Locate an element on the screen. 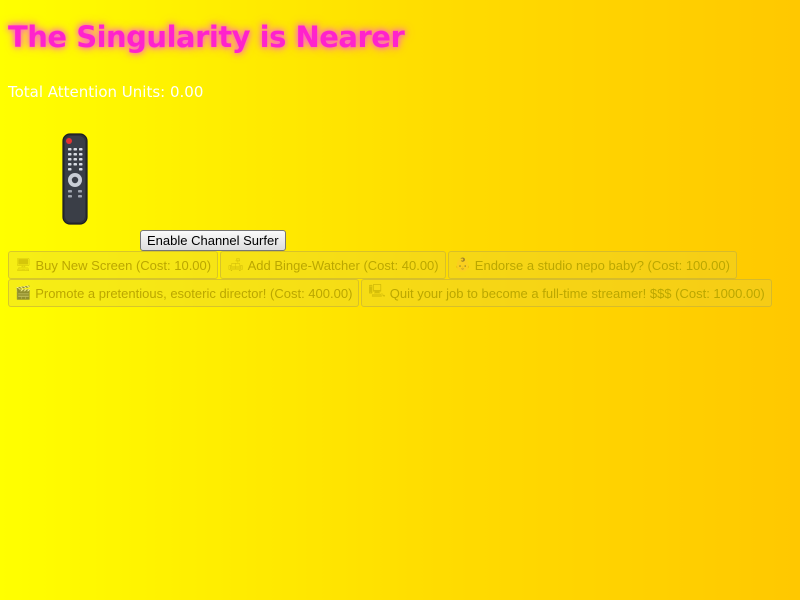  page-title: The Singularity is Nearer is located at coordinates (206, 37).